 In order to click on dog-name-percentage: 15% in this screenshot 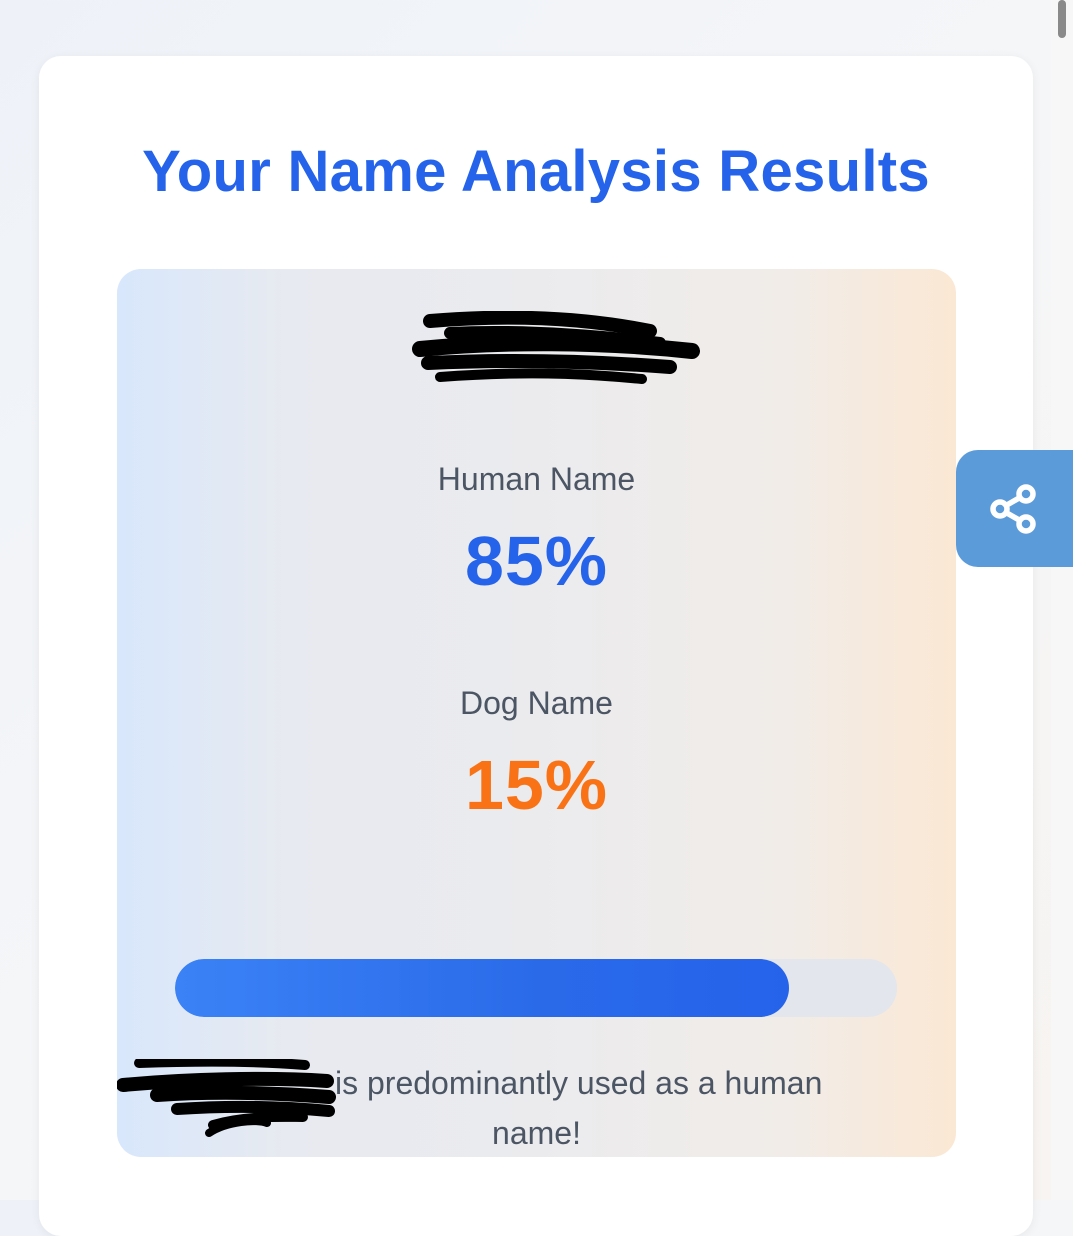, I will do `click(536, 785)`.